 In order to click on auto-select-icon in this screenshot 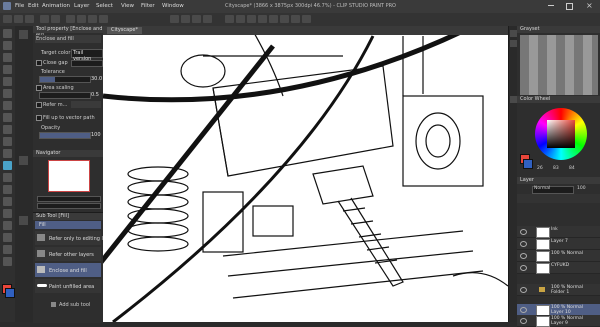, I will do `click(7, 93)`.